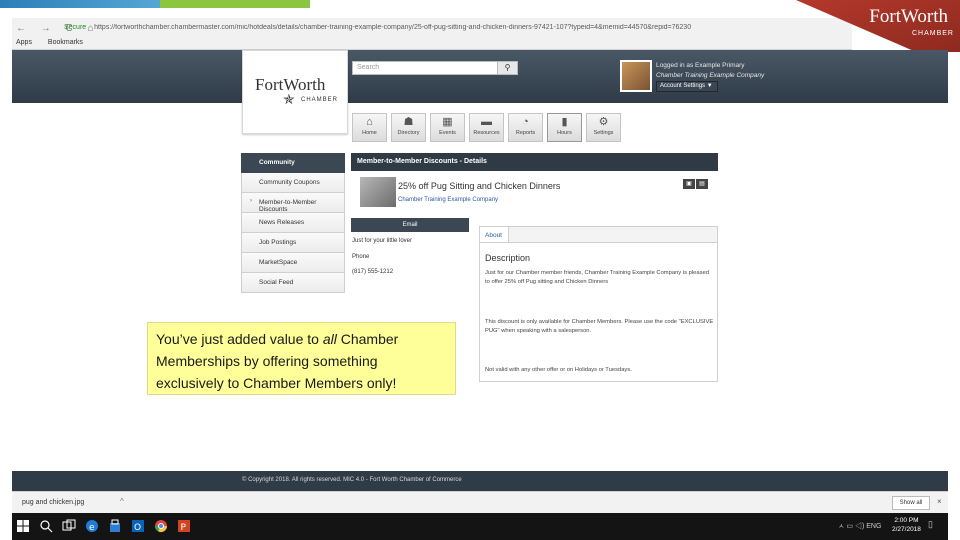 Image resolution: width=960 pixels, height=540 pixels. What do you see at coordinates (276, 282) in the screenshot?
I see `sidebar-item-label: Social Feed` at bounding box center [276, 282].